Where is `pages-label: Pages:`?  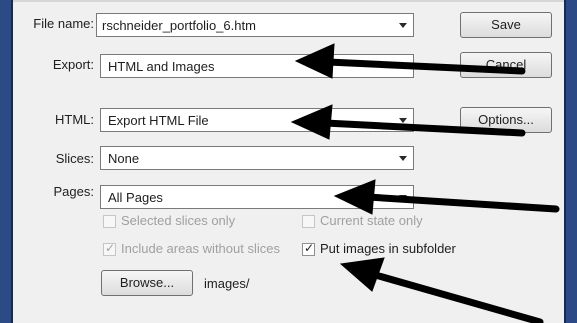 pages-label: Pages: is located at coordinates (73, 191).